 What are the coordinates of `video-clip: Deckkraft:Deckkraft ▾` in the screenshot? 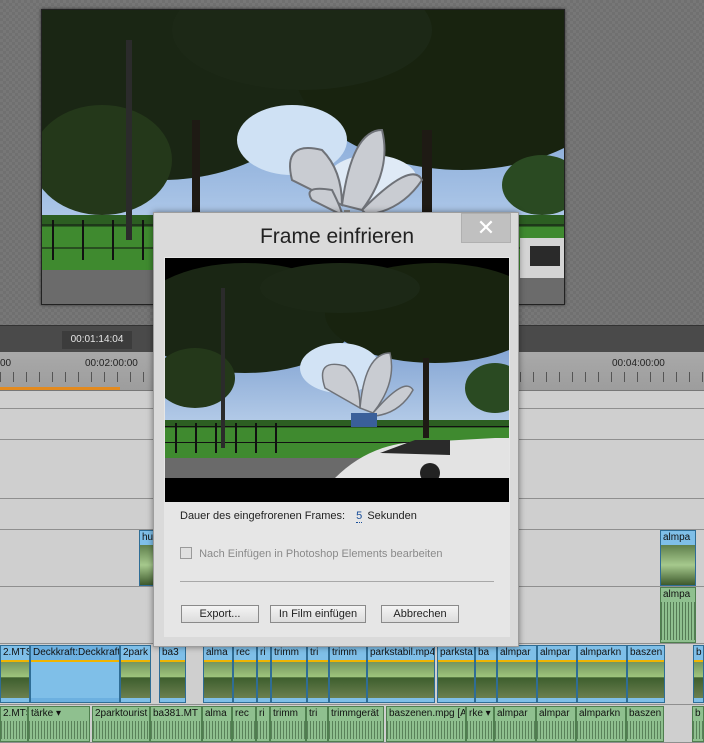 It's located at (75, 674).